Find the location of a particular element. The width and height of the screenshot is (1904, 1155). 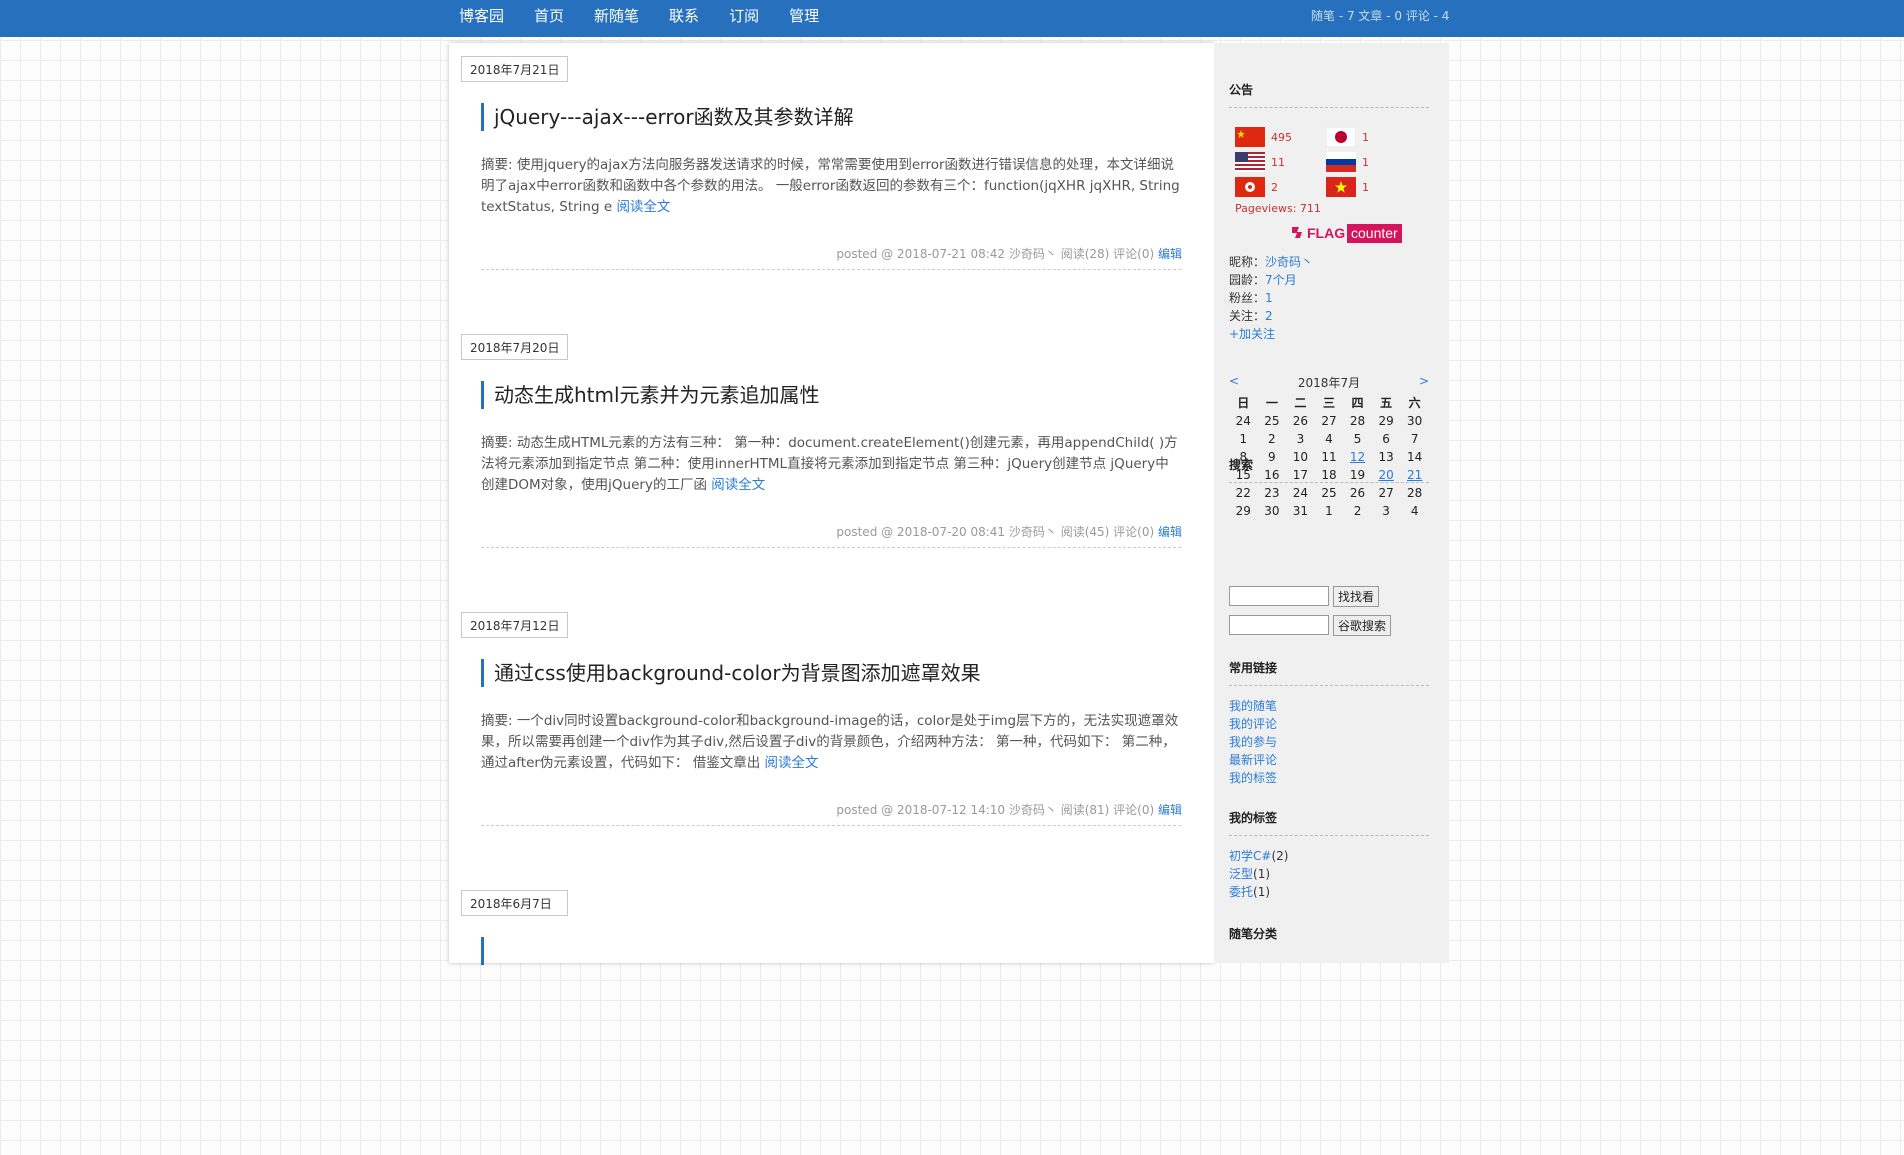

calendar-day: 1 is located at coordinates (1329, 511).